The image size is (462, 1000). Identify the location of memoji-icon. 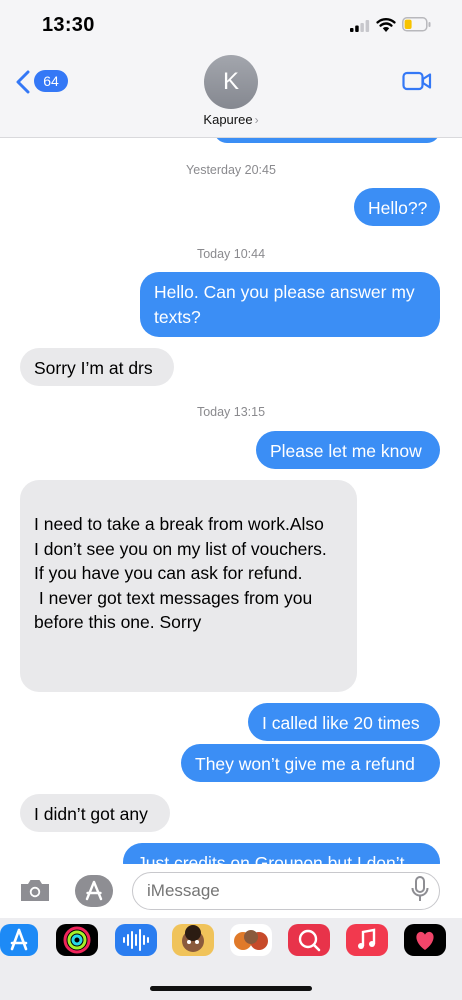
(193, 940).